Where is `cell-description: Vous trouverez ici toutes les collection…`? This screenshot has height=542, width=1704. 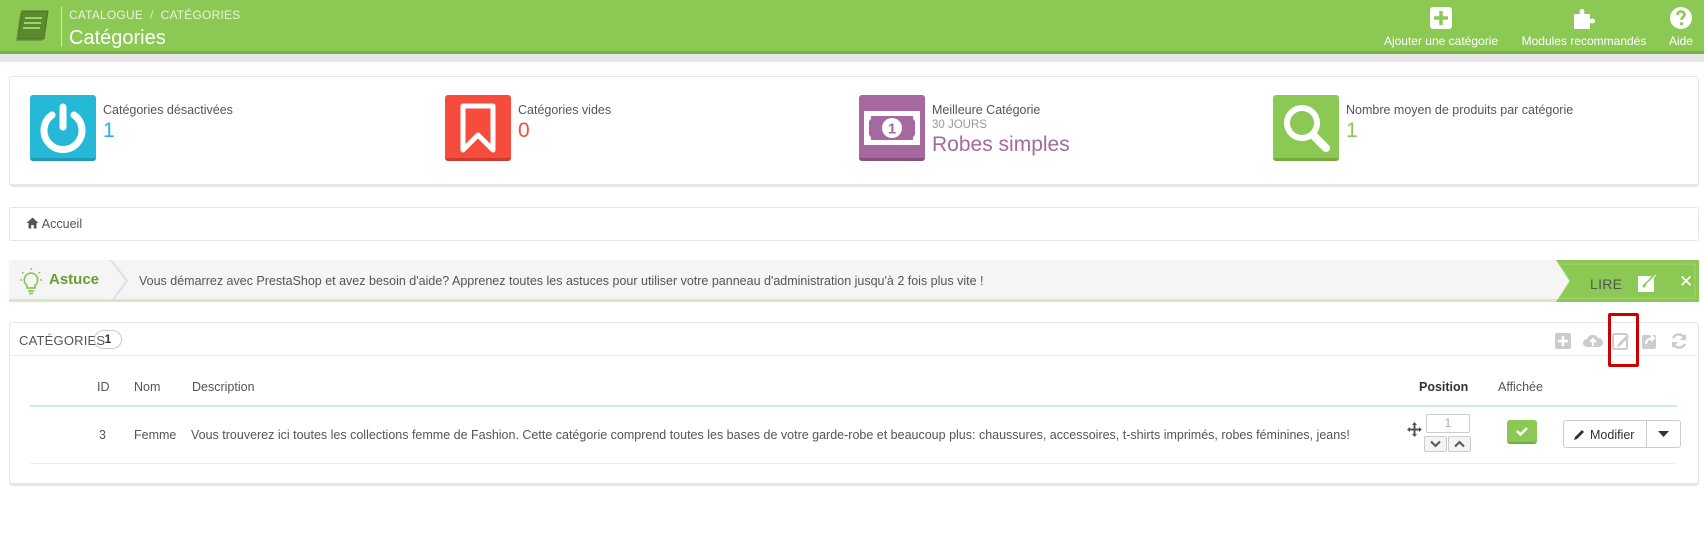 cell-description: Vous trouverez ici toutes les collection… is located at coordinates (770, 435).